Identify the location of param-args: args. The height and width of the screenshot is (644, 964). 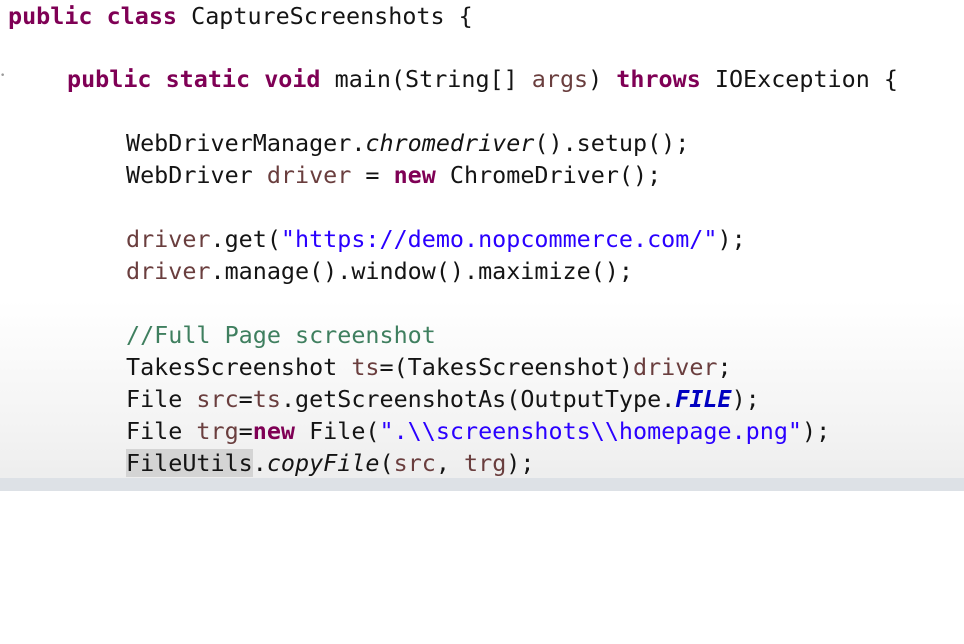
(560, 79).